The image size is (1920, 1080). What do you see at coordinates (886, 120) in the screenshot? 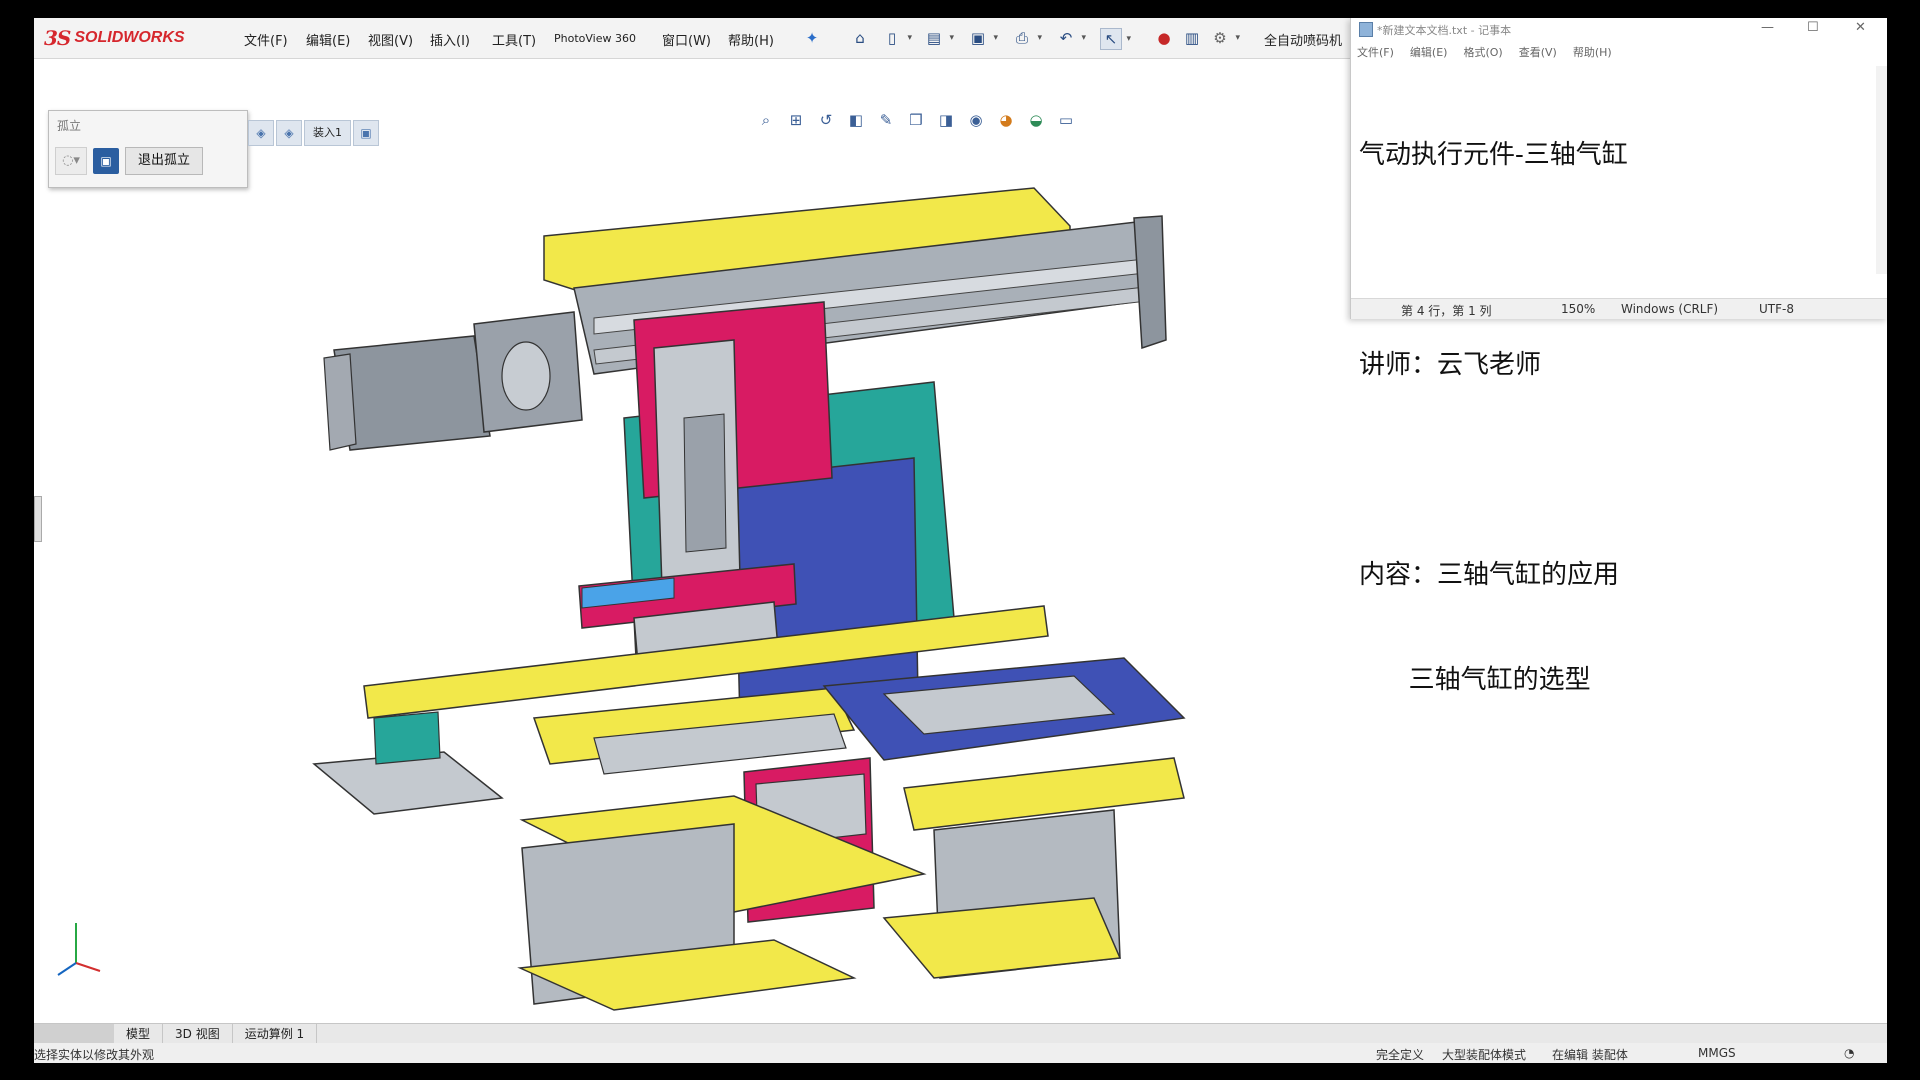
I see `dynamic-annotation-icon: ✎` at bounding box center [886, 120].